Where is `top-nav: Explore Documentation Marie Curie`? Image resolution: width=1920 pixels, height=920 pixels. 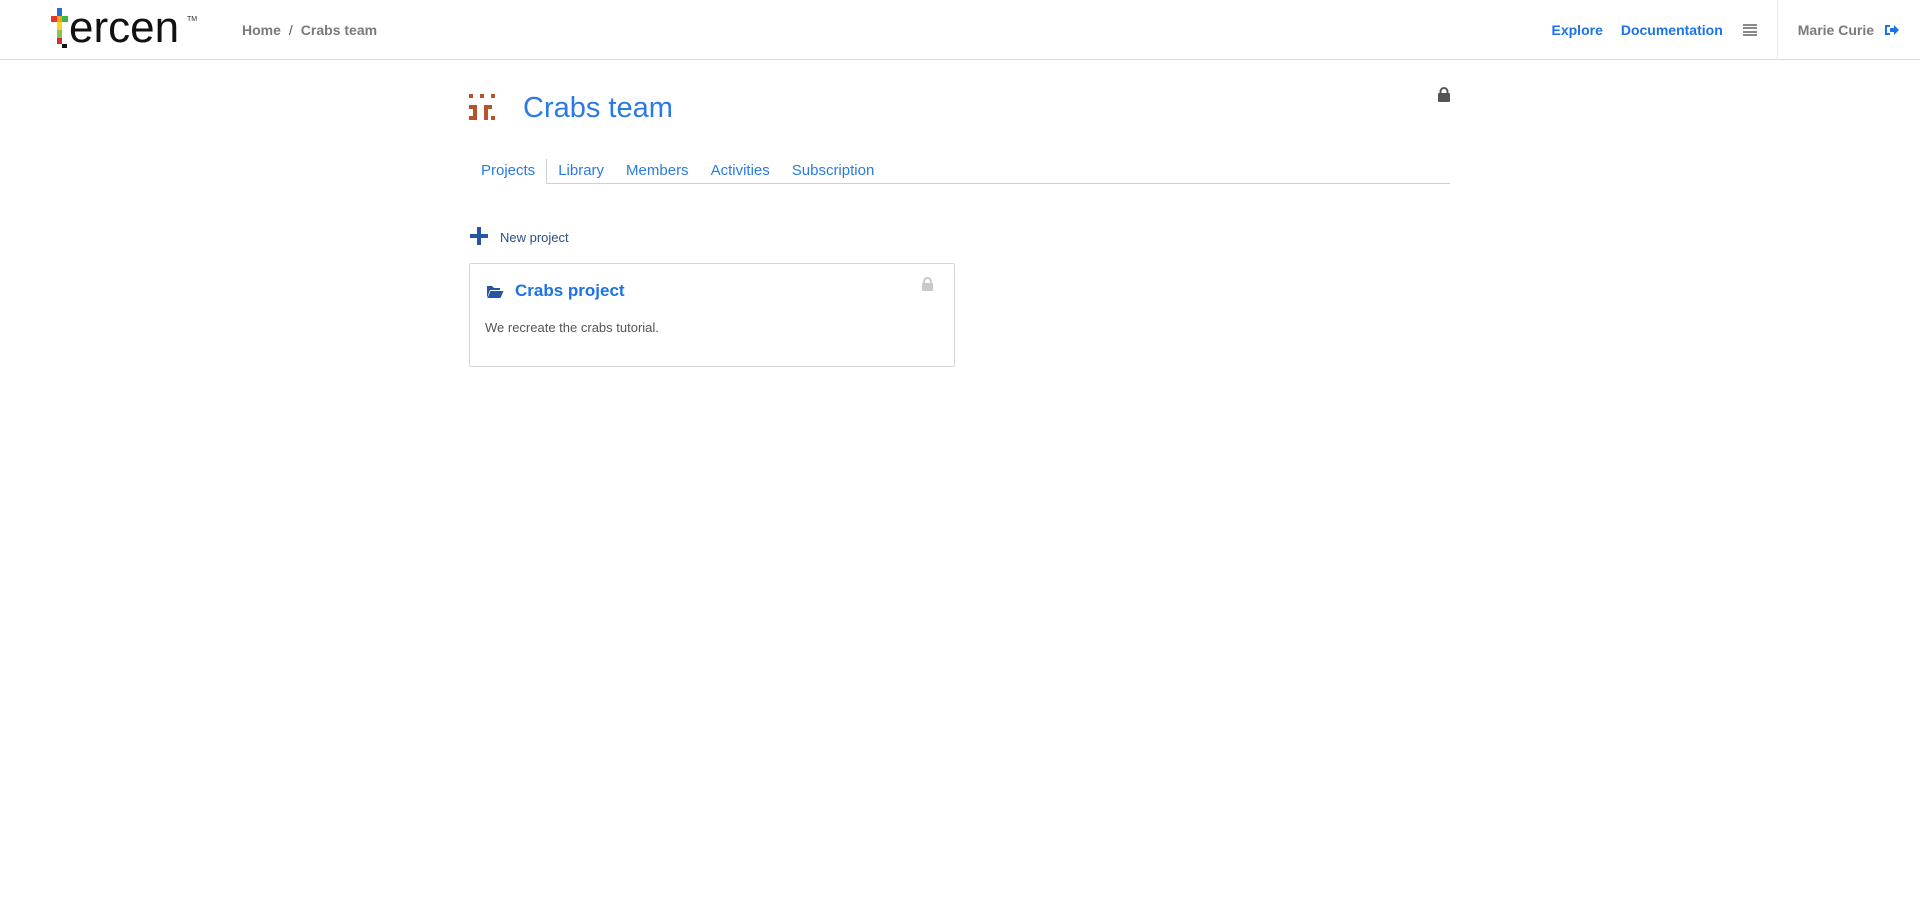 top-nav: Explore Documentation Marie Curie is located at coordinates (1727, 30).